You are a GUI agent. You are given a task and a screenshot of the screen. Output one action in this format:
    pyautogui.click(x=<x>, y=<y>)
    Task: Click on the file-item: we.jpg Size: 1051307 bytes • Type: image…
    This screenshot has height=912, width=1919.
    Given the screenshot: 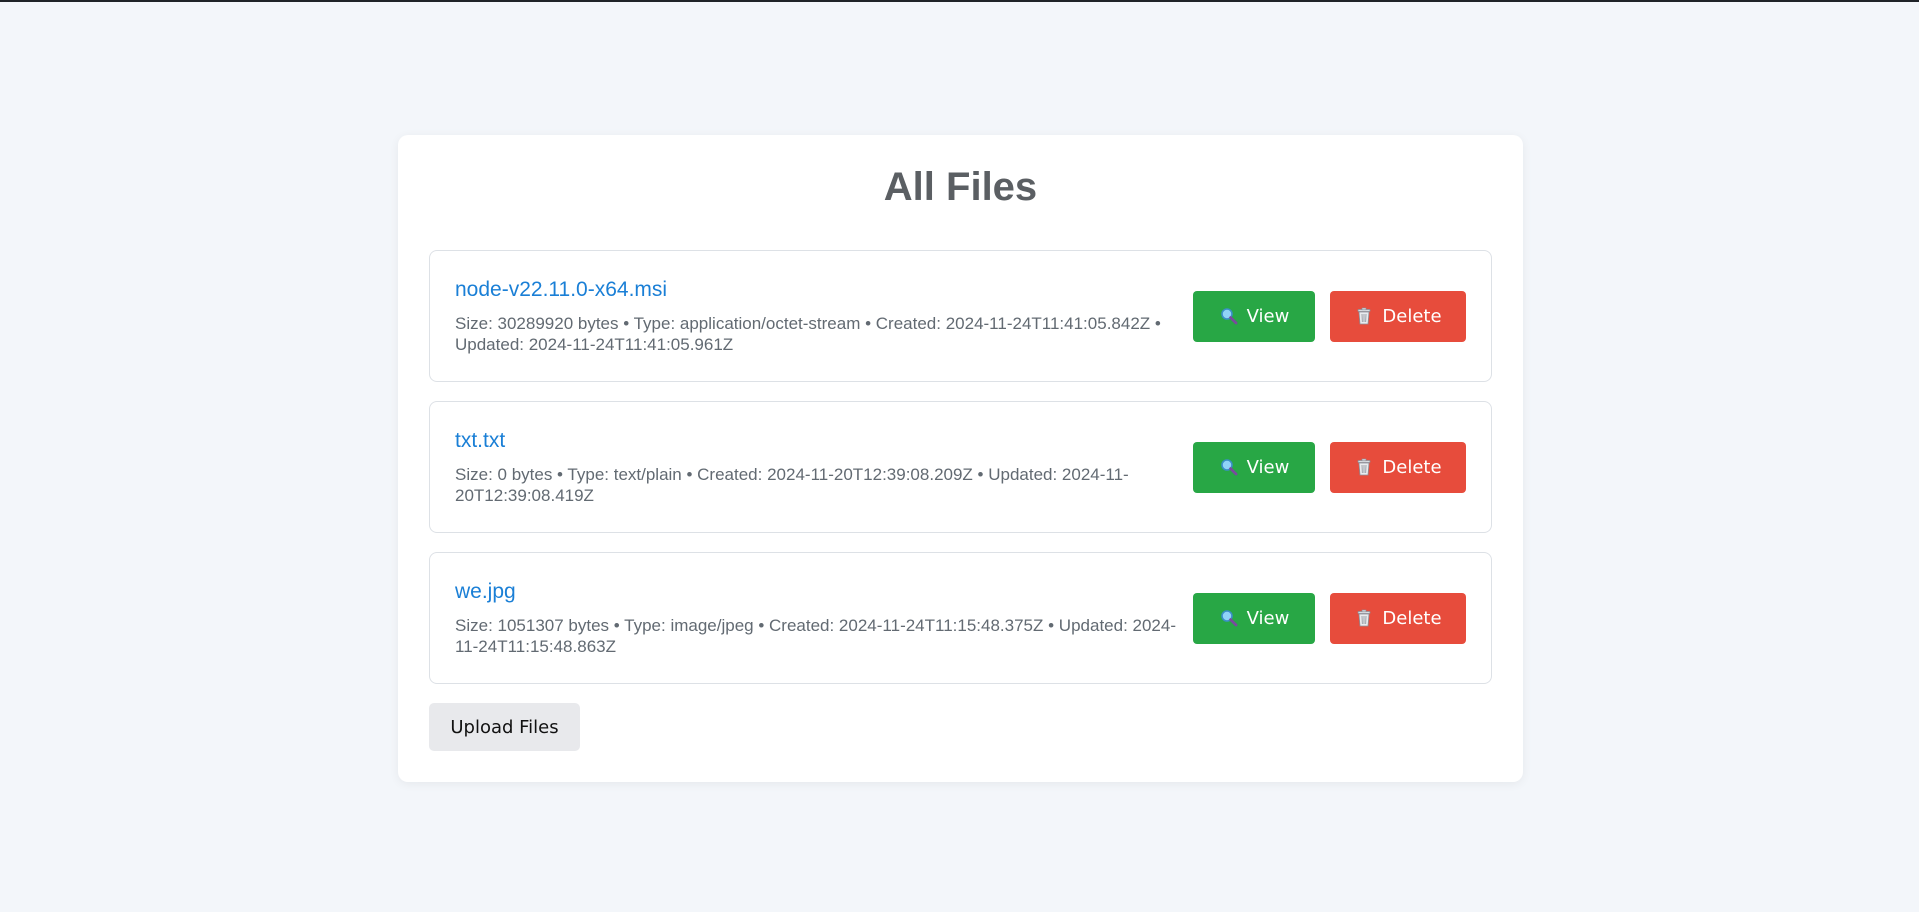 What is the action you would take?
    pyautogui.click(x=960, y=618)
    